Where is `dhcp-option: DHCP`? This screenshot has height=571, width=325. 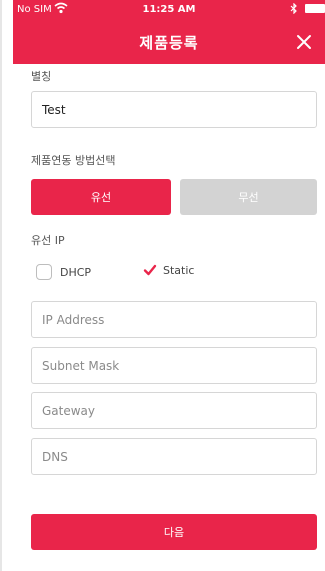
dhcp-option: DHCP is located at coordinates (63, 272).